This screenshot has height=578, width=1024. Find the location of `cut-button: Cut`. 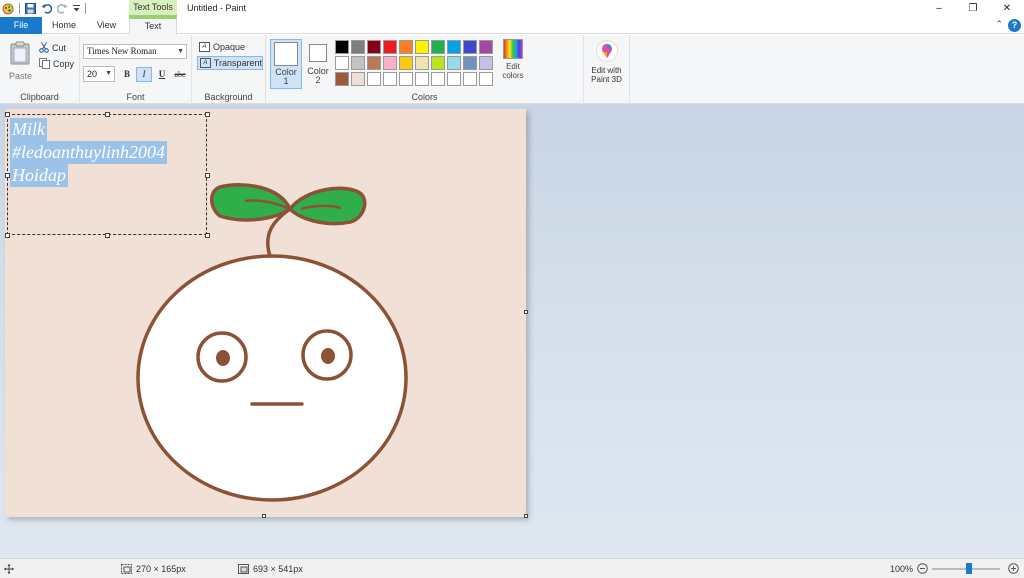

cut-button: Cut is located at coordinates (52, 47).